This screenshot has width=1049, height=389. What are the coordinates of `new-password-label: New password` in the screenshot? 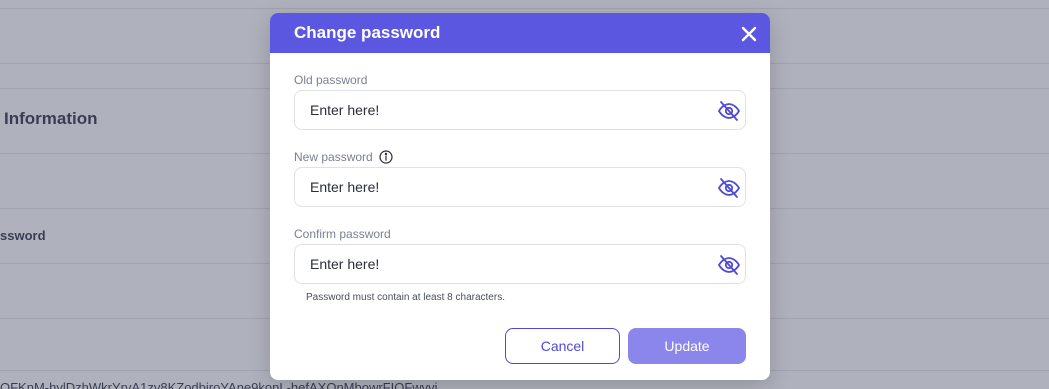 It's located at (343, 157).